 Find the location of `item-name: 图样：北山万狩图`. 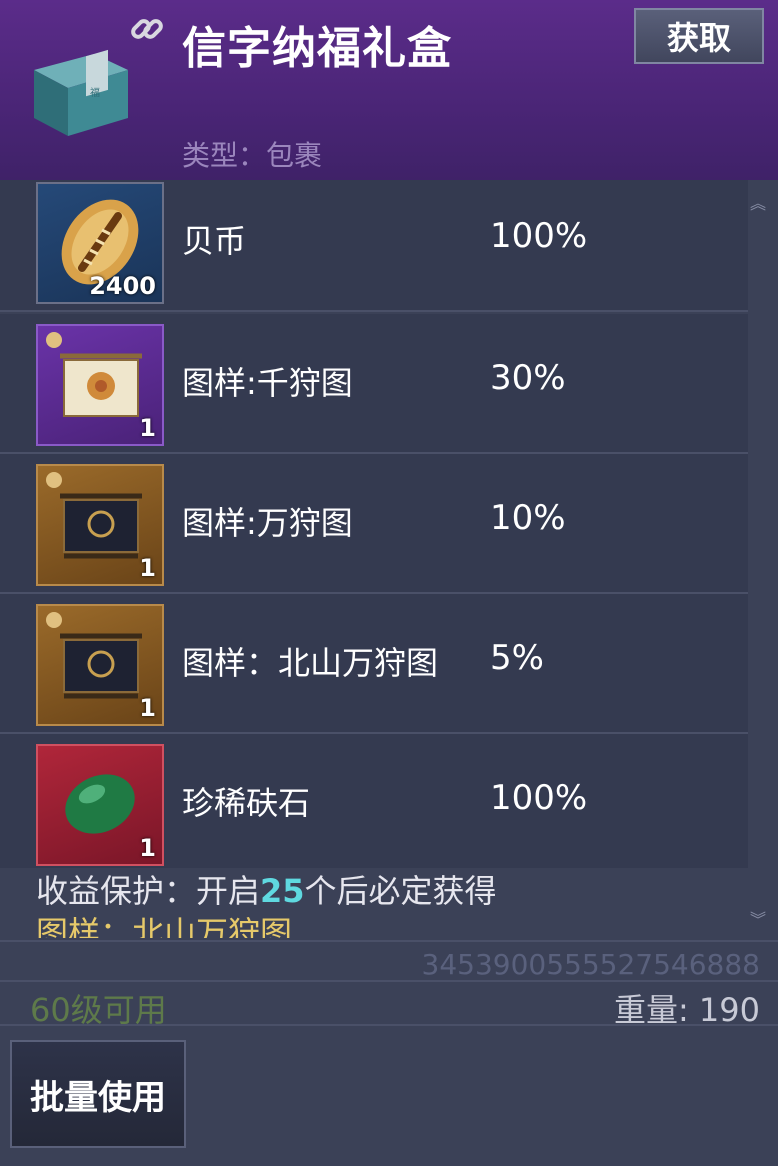

item-name: 图样：北山万狩图 is located at coordinates (310, 663).